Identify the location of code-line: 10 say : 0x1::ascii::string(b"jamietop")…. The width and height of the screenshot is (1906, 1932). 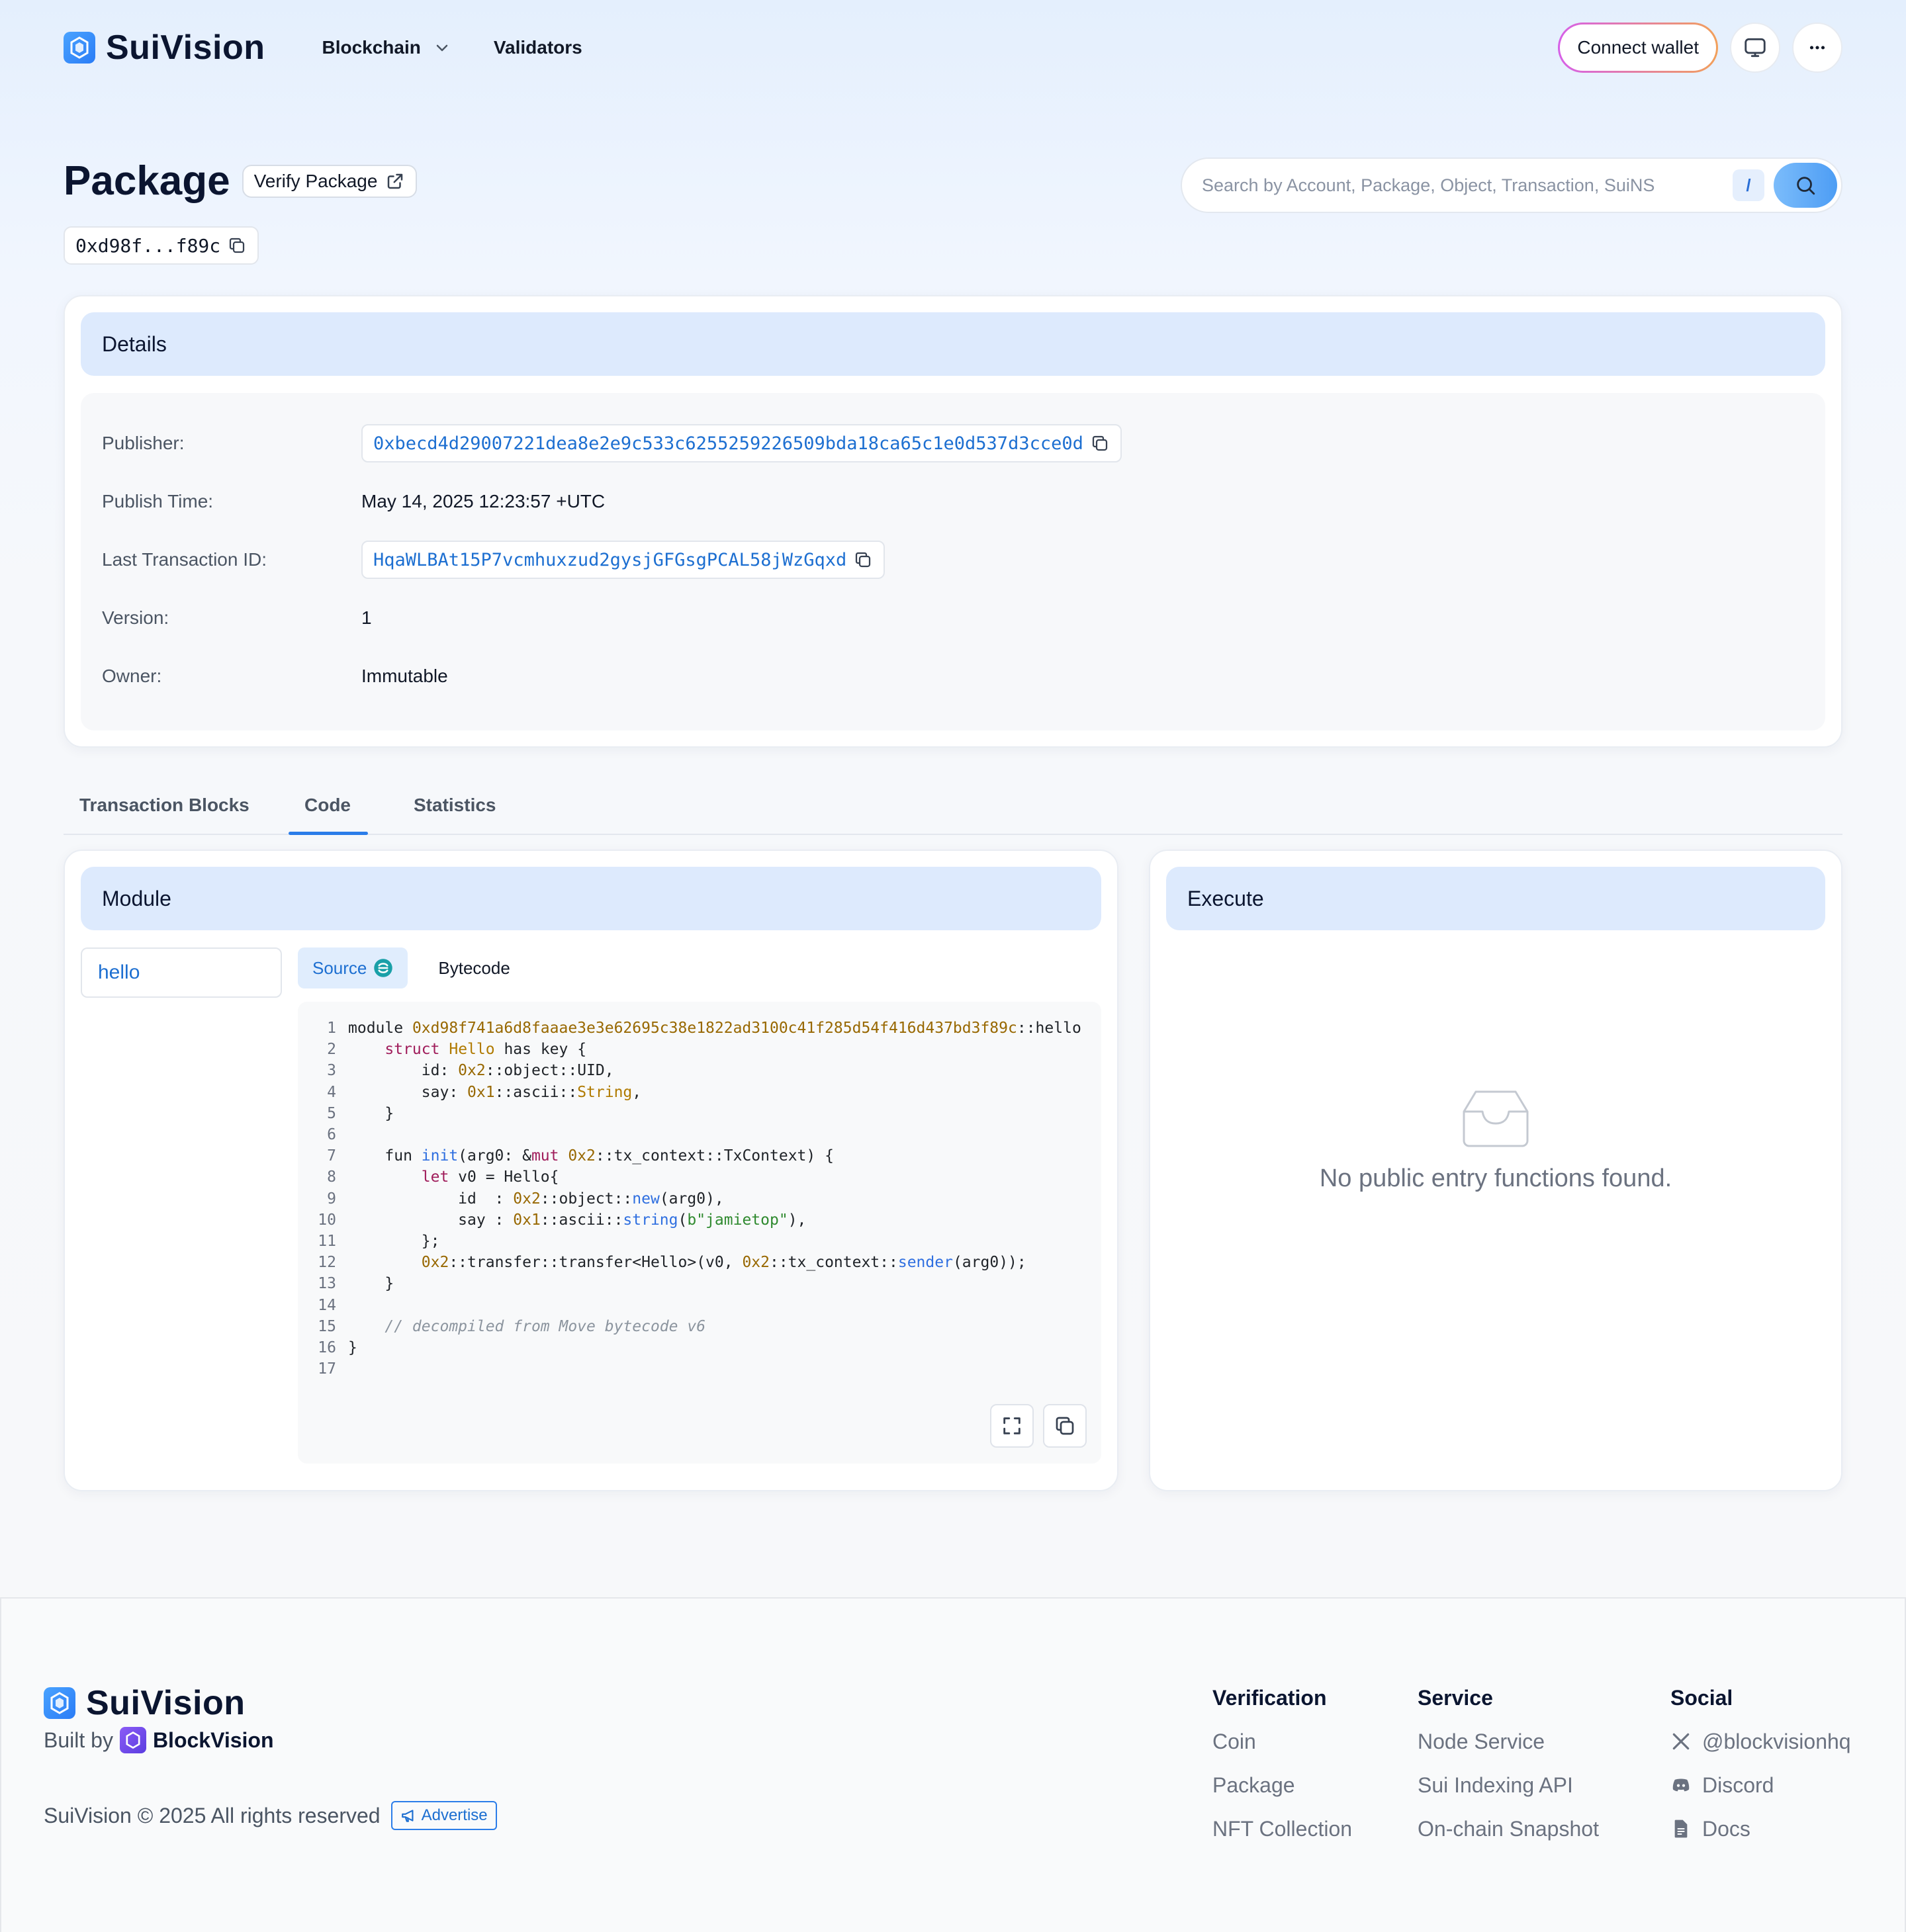
(699, 1220).